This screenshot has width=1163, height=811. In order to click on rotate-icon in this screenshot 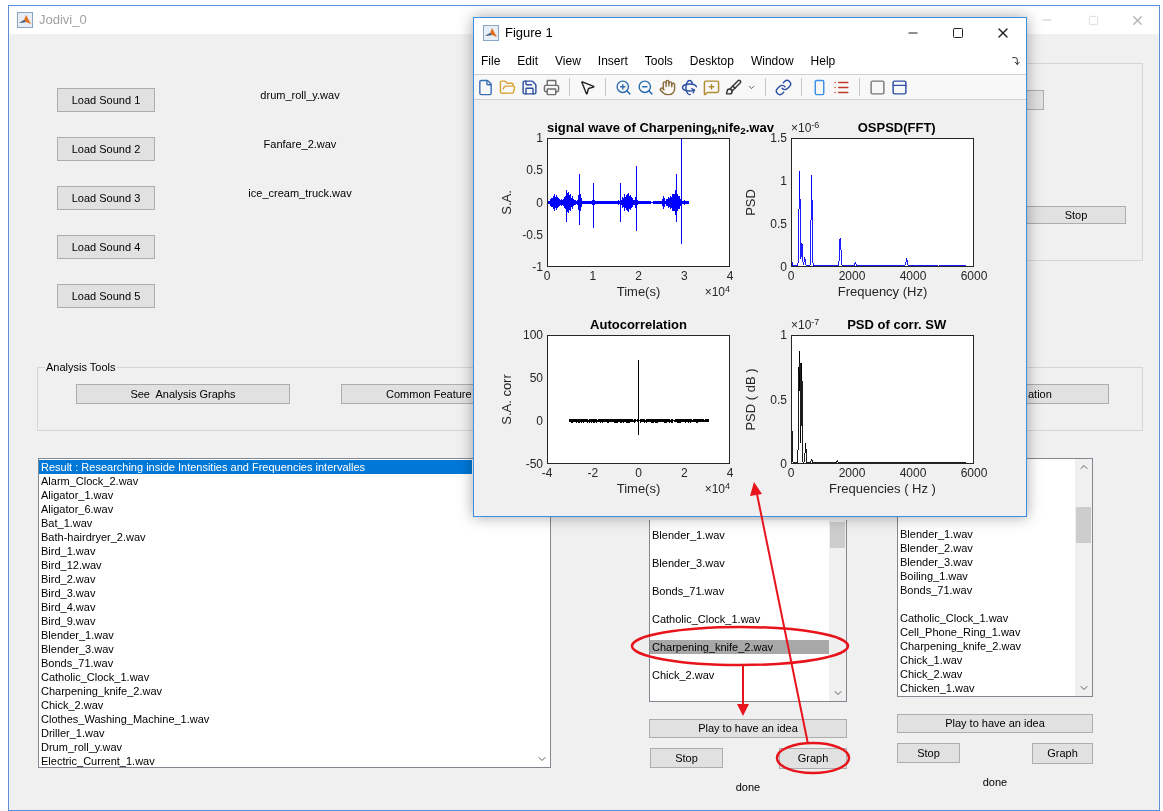, I will do `click(689, 87)`.